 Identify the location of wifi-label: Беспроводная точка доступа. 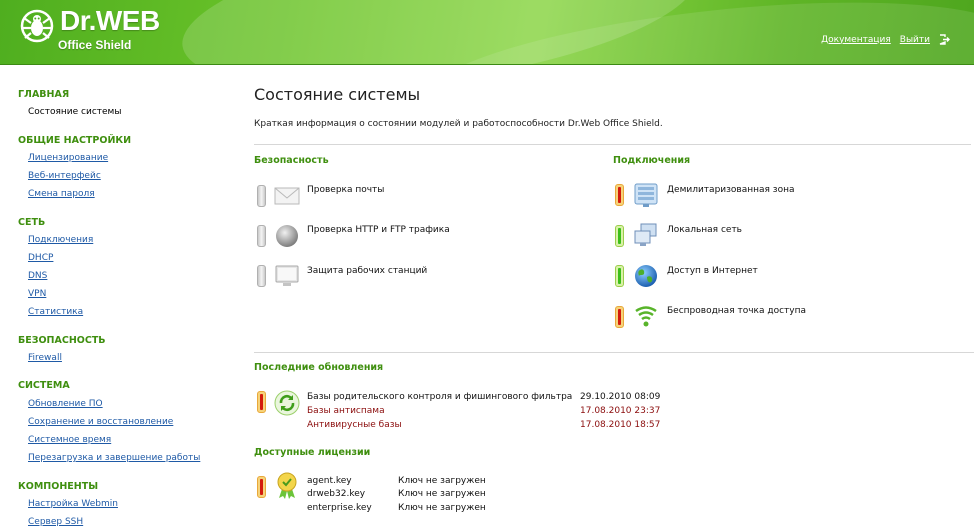
(736, 311).